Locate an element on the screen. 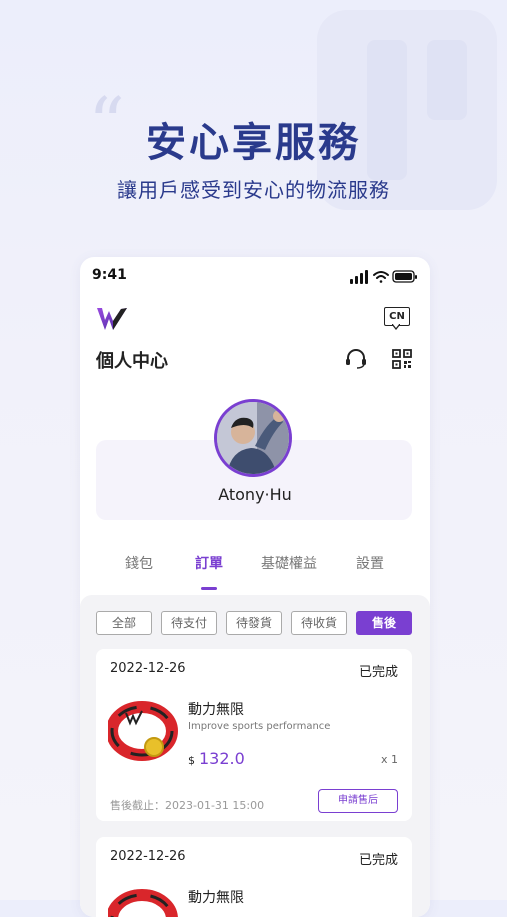 This screenshot has width=507, height=917. filter-pending-shipment: 待發貨 is located at coordinates (254, 623).